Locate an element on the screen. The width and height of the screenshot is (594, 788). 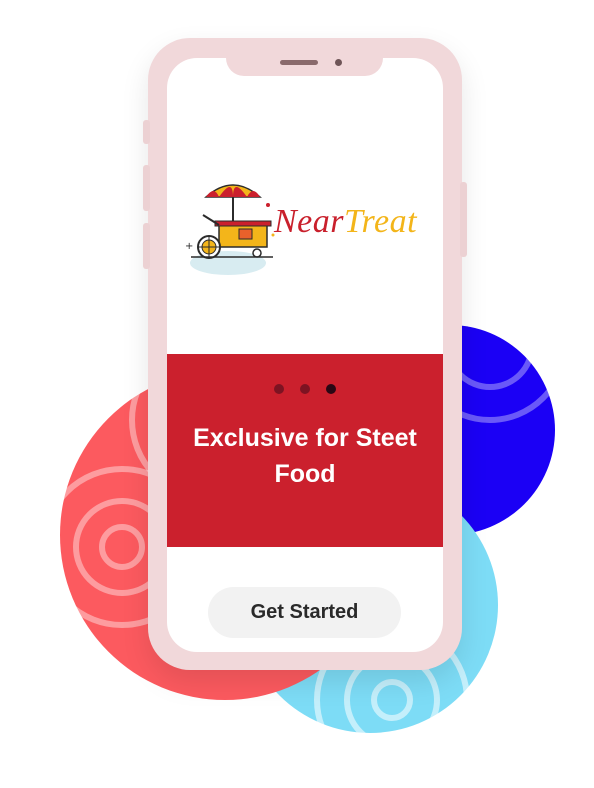
onboarding-banner: Exclusive for Steet Food is located at coordinates (305, 450).